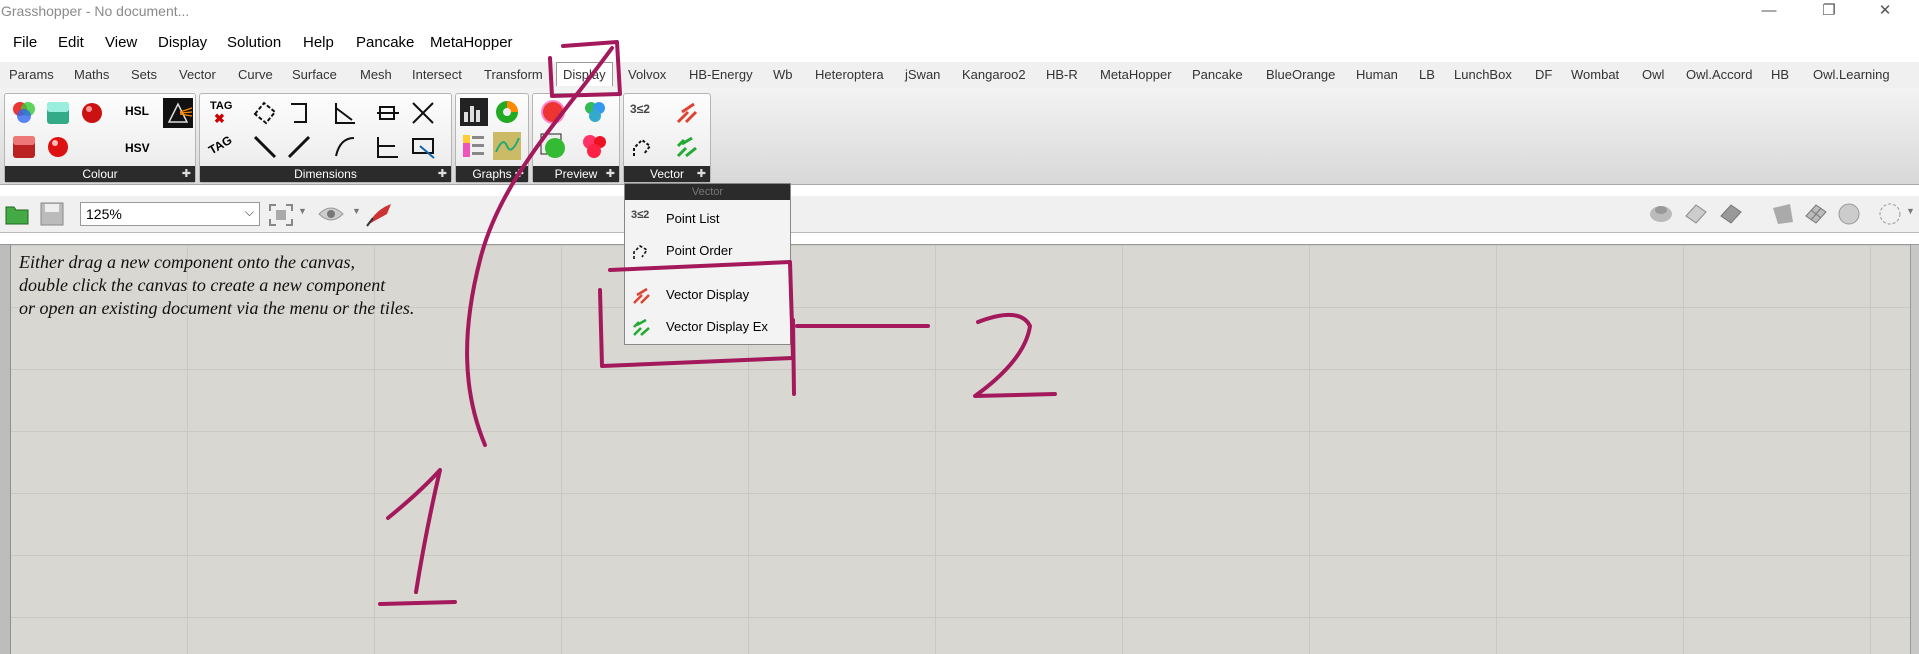 The width and height of the screenshot is (1919, 654). I want to click on menu-edit: Edit, so click(71, 42).